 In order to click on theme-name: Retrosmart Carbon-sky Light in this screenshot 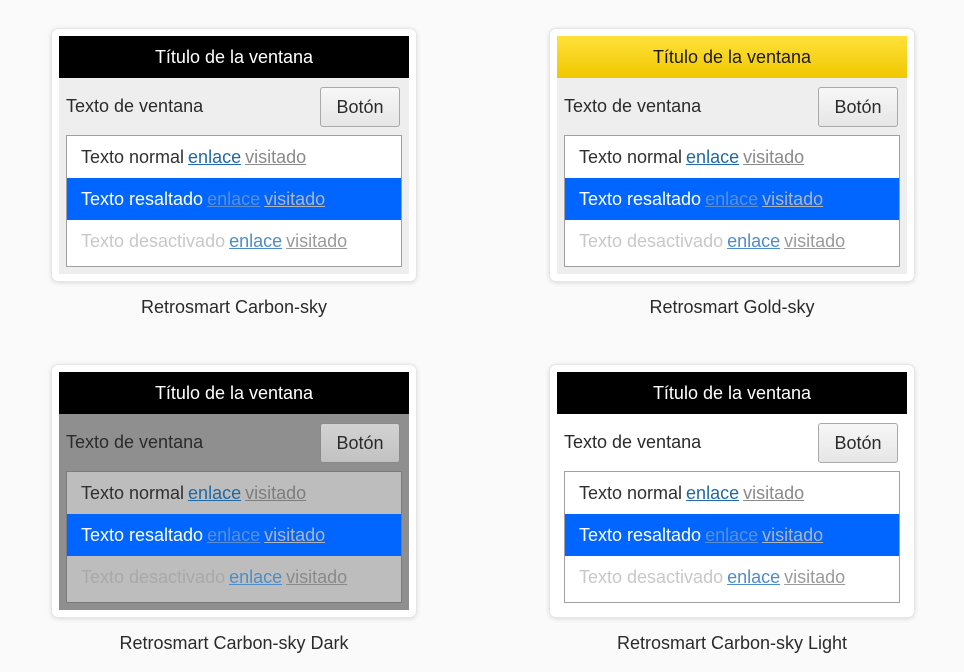, I will do `click(732, 643)`.